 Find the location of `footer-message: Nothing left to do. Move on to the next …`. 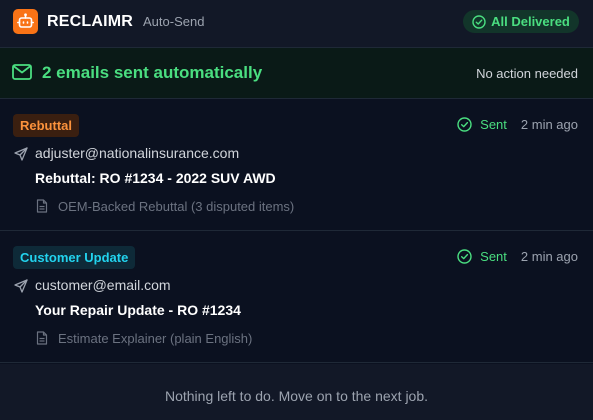

footer-message: Nothing left to do. Move on to the next … is located at coordinates (296, 392).